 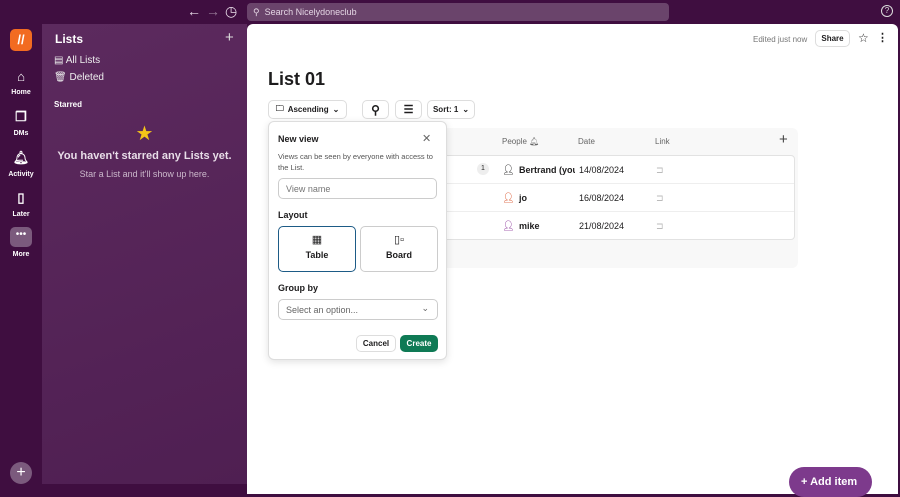 What do you see at coordinates (317, 240) in the screenshot?
I see `table-icon: ▦` at bounding box center [317, 240].